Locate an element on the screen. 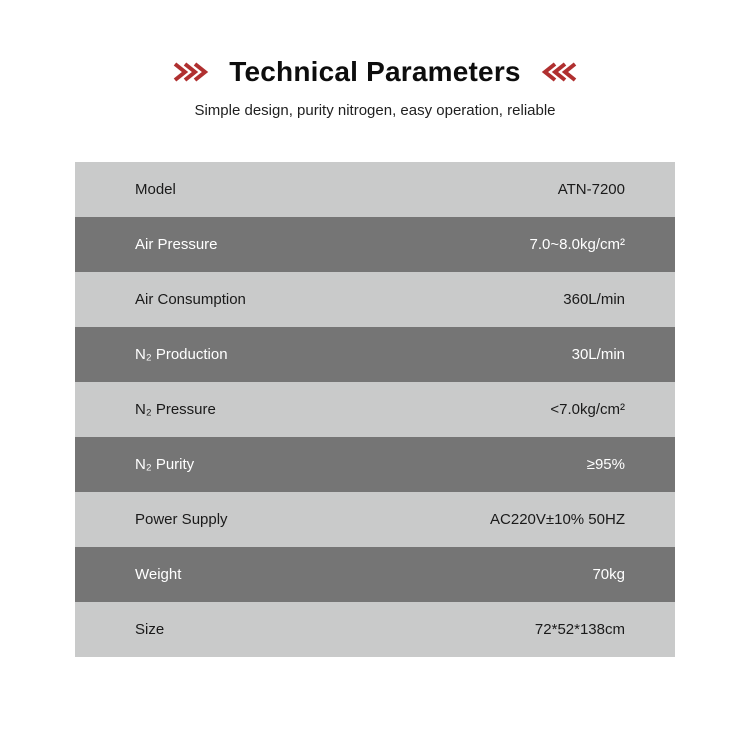 The image size is (750, 750). table-row: Power Supply AC220V±10% 50HZ is located at coordinates (375, 519).